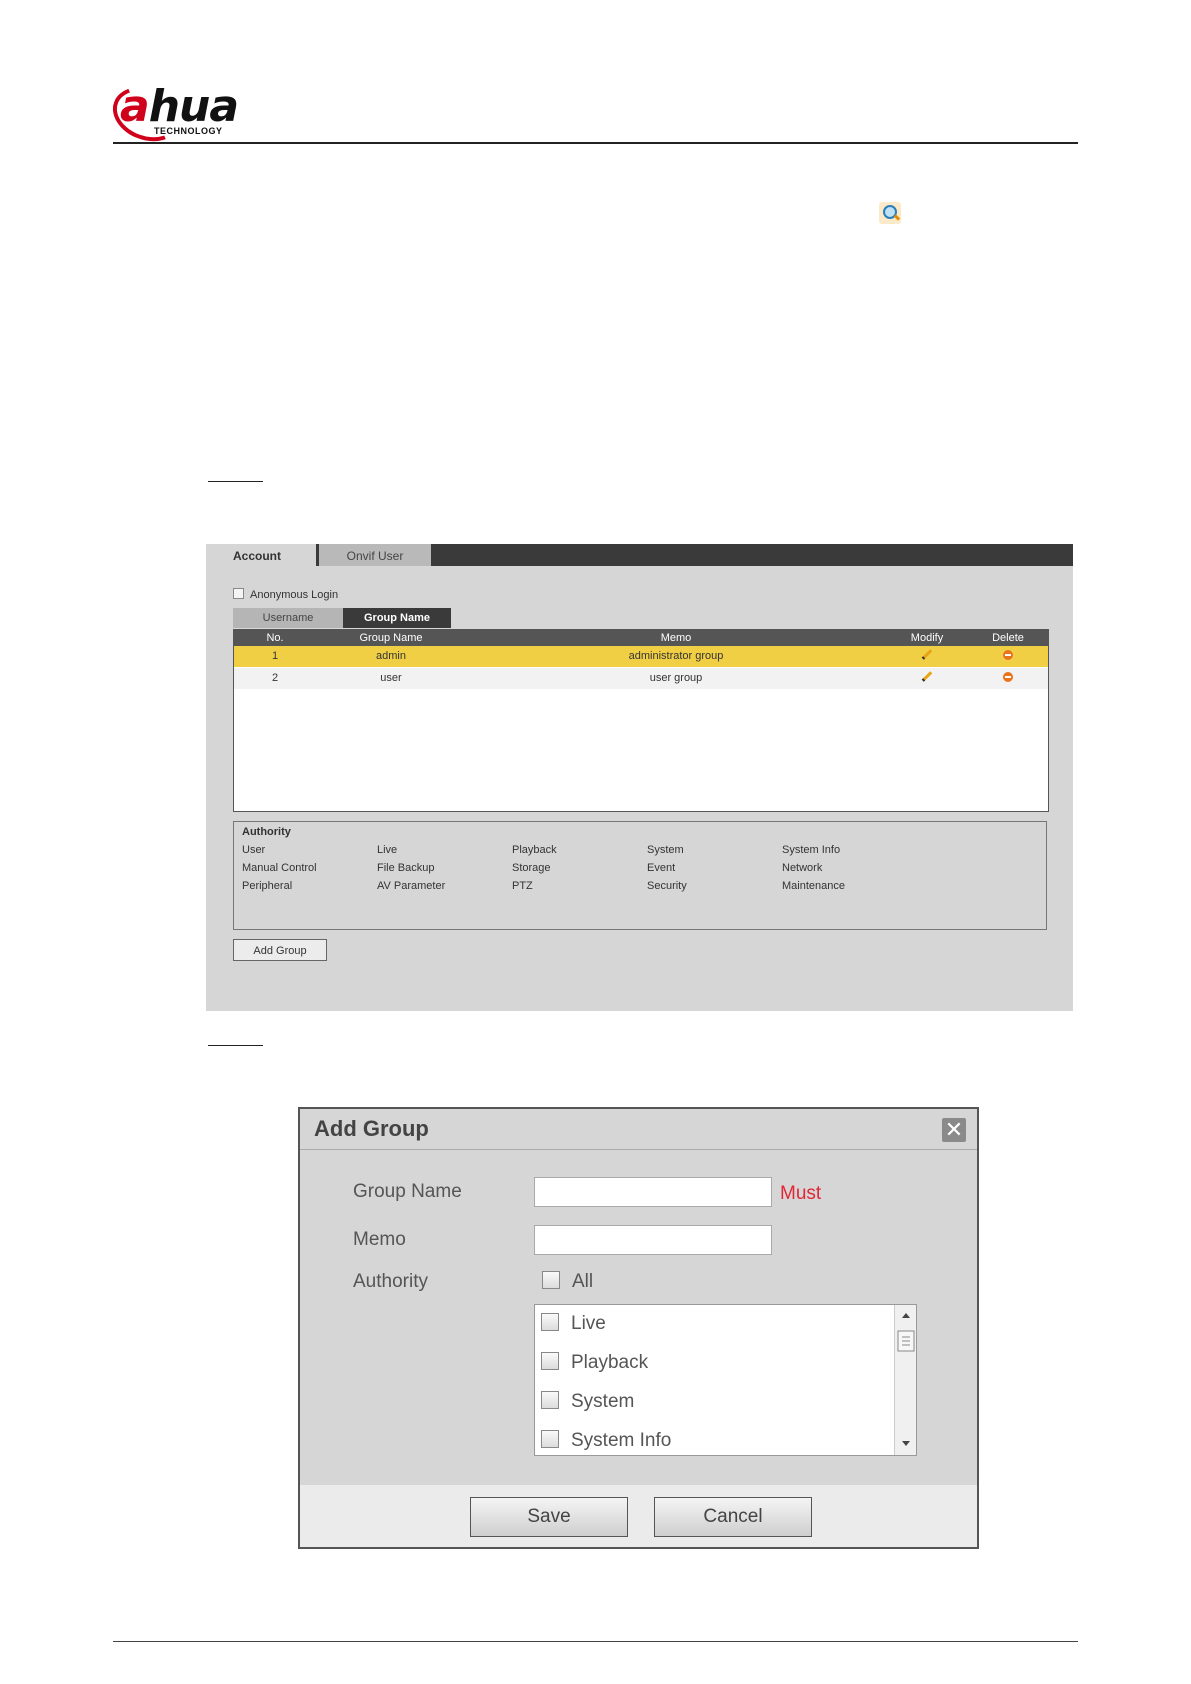 The height and width of the screenshot is (1684, 1191). I want to click on memo-input, so click(653, 1240).